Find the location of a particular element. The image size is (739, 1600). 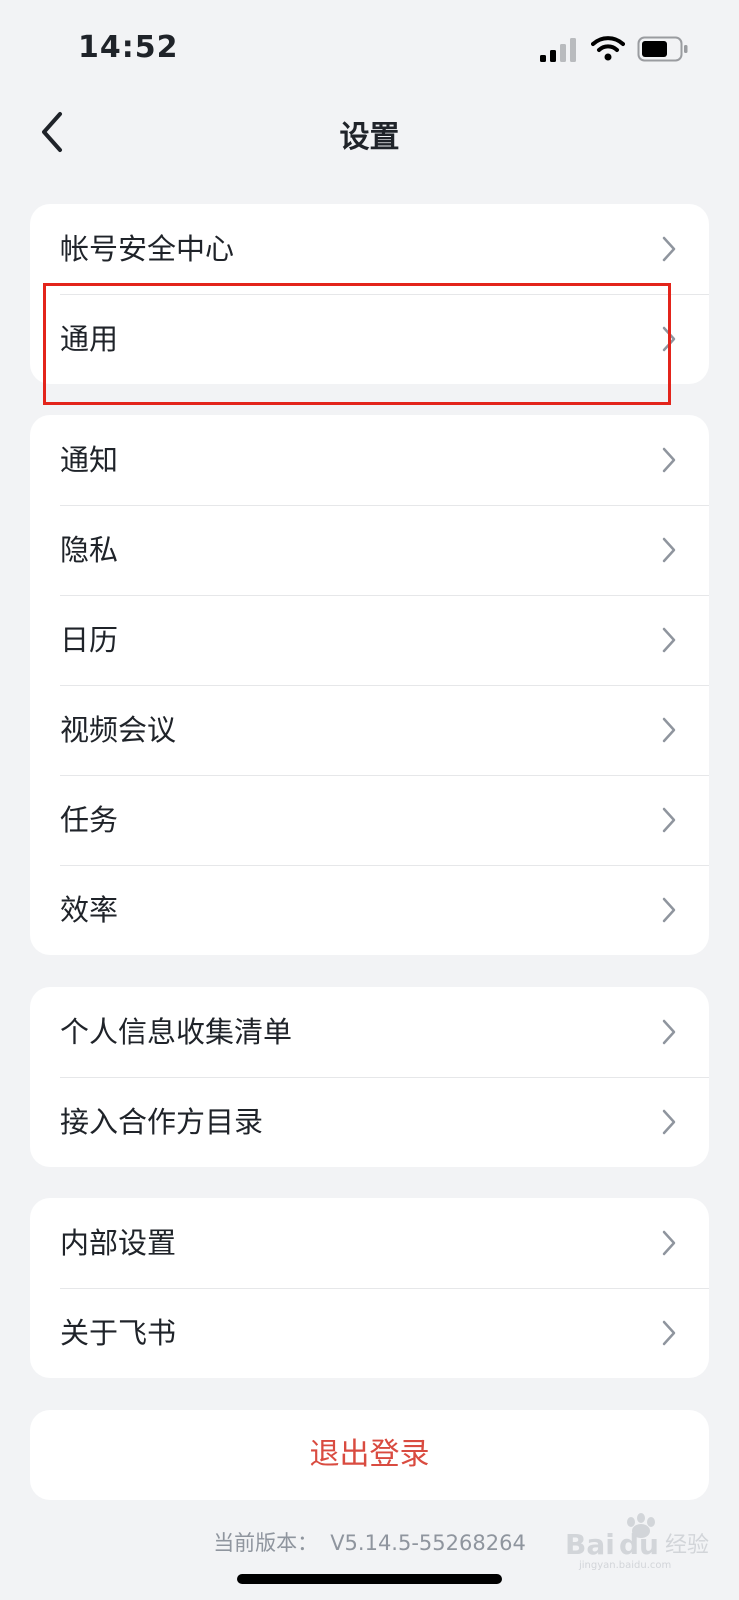

settings-item-label: 帐号安全中心 is located at coordinates (147, 249).